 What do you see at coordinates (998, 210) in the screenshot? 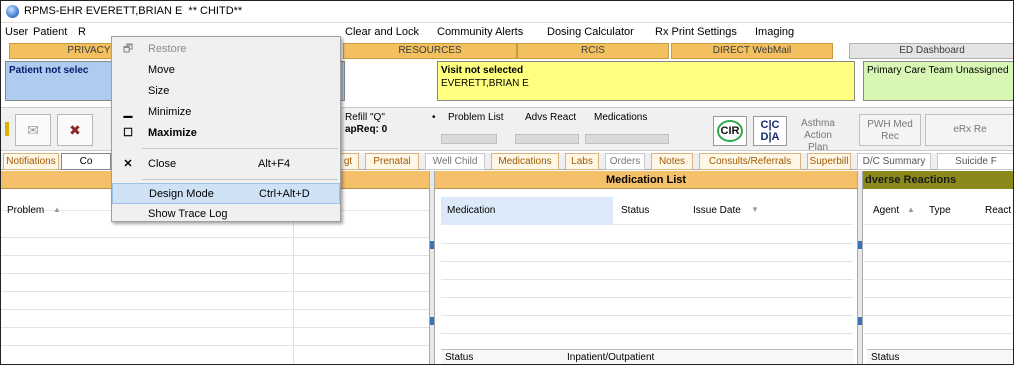
I see `reaction-col-header: React` at bounding box center [998, 210].